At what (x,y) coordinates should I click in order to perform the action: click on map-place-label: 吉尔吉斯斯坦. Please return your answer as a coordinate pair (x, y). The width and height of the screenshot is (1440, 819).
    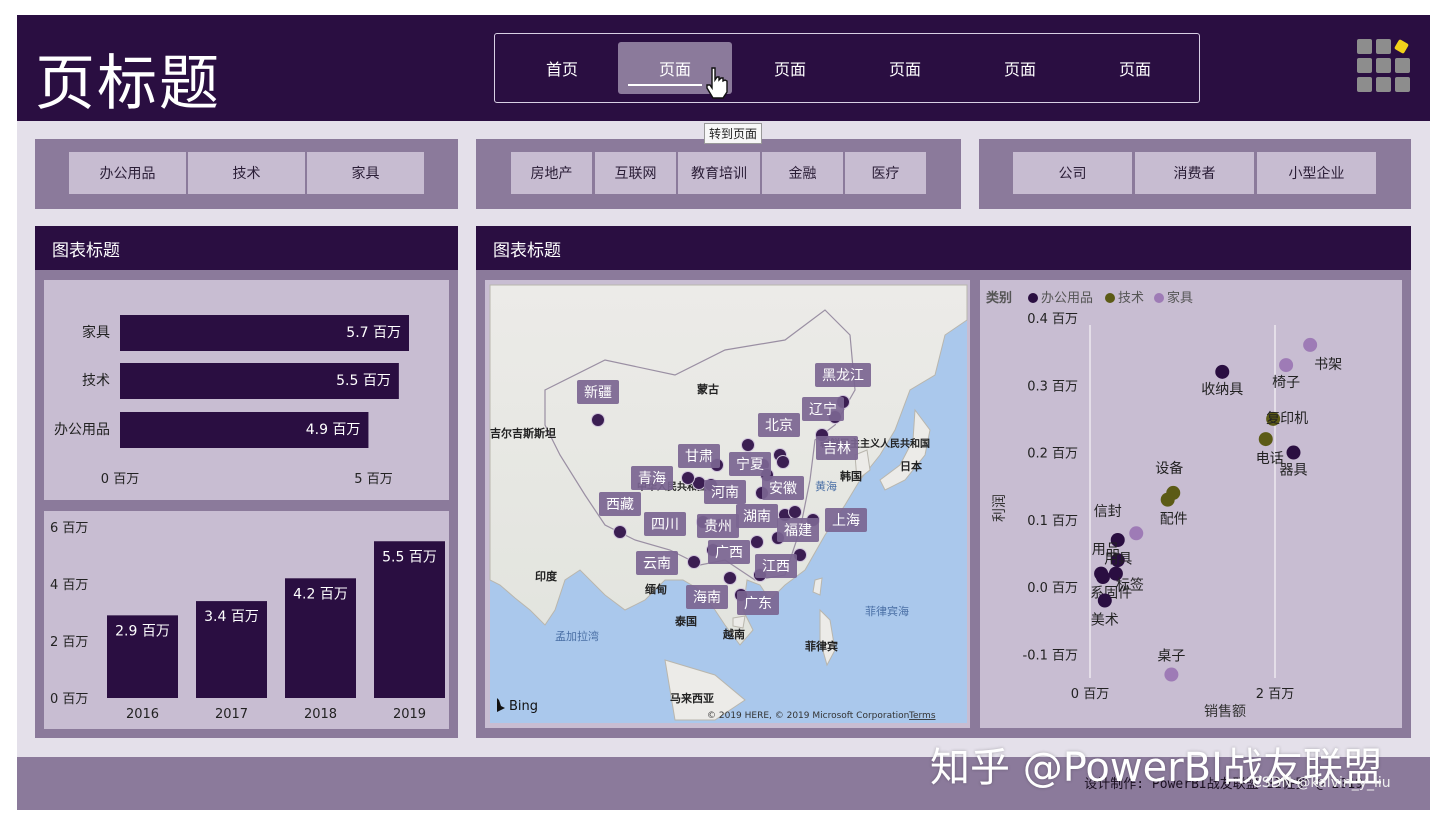
    Looking at the image, I should click on (523, 433).